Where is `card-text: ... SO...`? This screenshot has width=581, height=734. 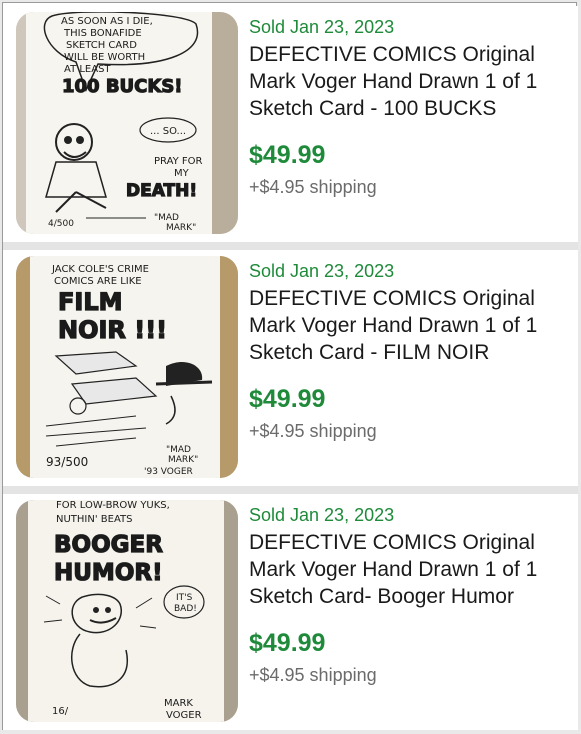 card-text: ... SO... is located at coordinates (168, 131).